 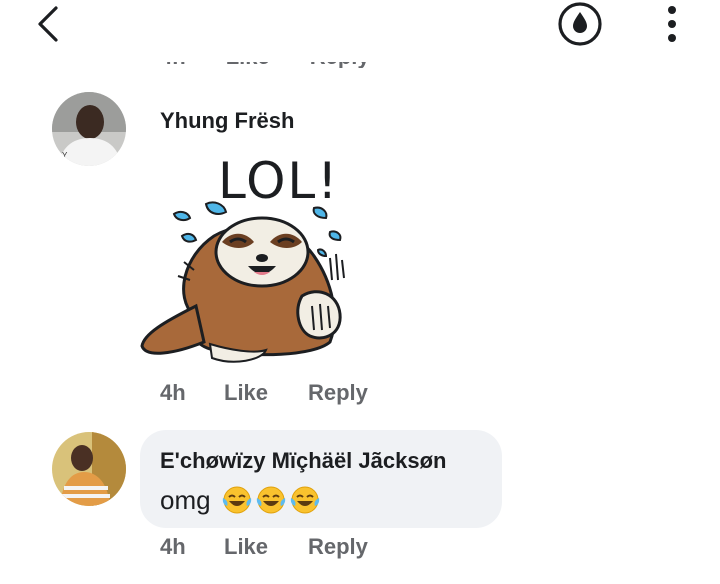 I want to click on avatar: Y, so click(x=89, y=129).